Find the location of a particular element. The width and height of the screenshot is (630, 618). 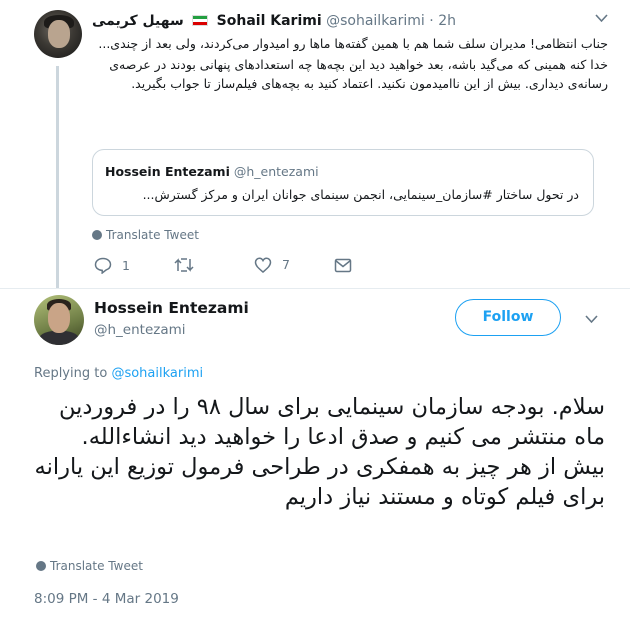

divider is located at coordinates (315, 288).